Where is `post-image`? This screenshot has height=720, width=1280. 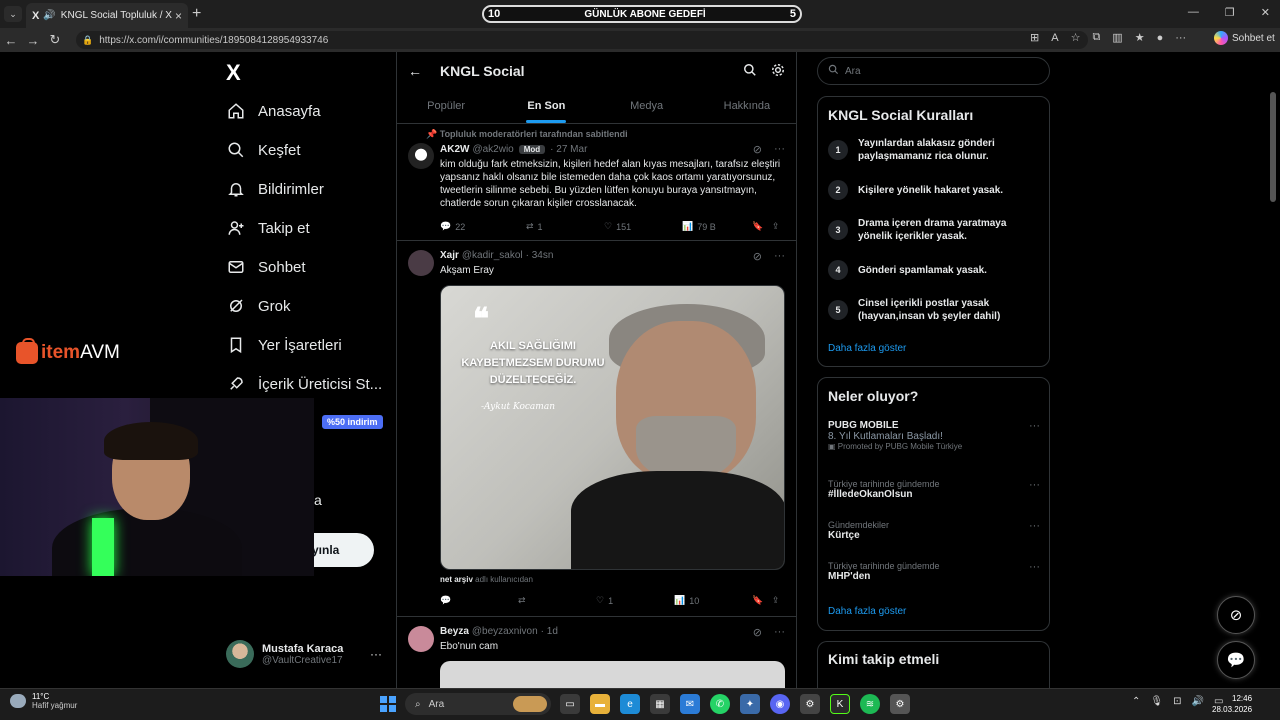 post-image is located at coordinates (612, 674).